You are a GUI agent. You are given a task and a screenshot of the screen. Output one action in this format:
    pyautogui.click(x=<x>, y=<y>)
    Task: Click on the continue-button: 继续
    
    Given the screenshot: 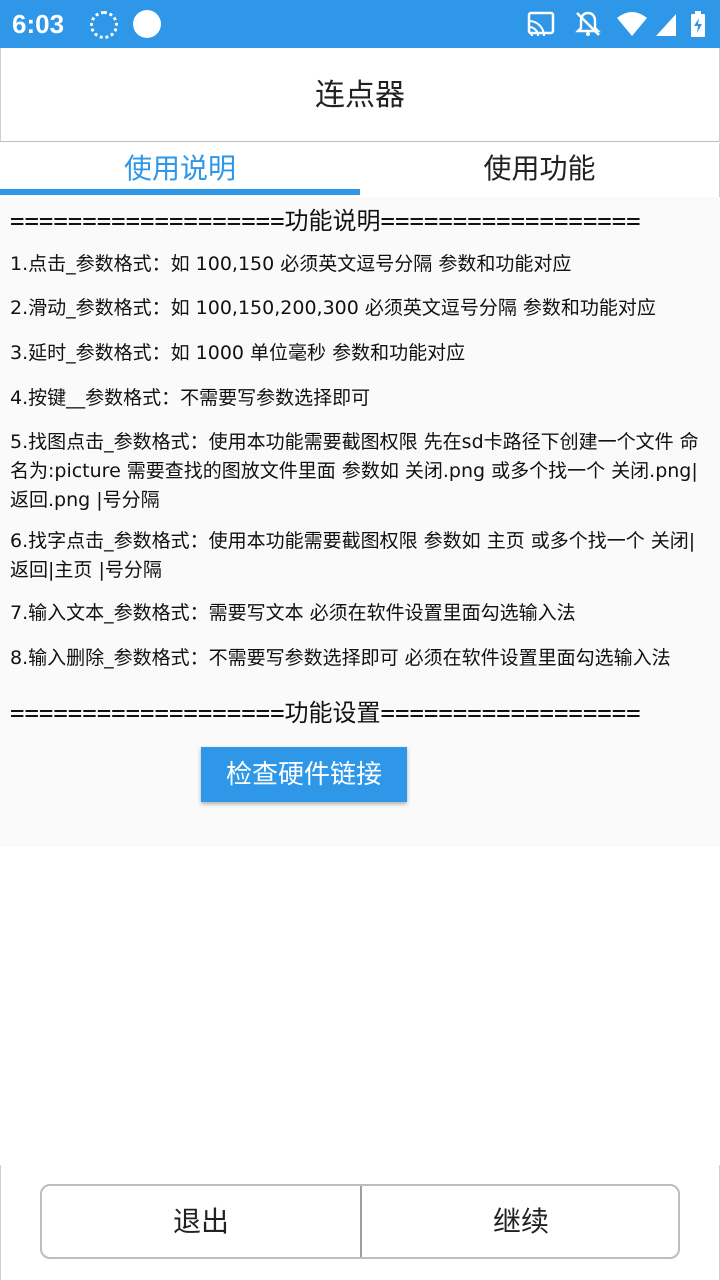 What is the action you would take?
    pyautogui.click(x=520, y=1221)
    